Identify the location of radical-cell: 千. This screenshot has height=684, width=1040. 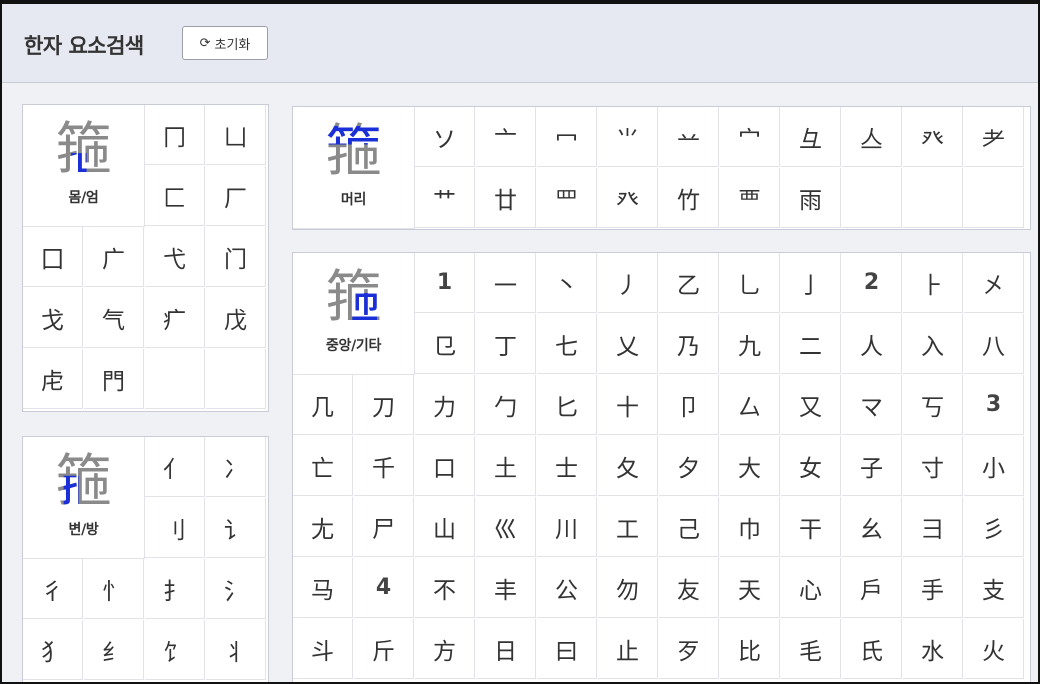
(384, 466).